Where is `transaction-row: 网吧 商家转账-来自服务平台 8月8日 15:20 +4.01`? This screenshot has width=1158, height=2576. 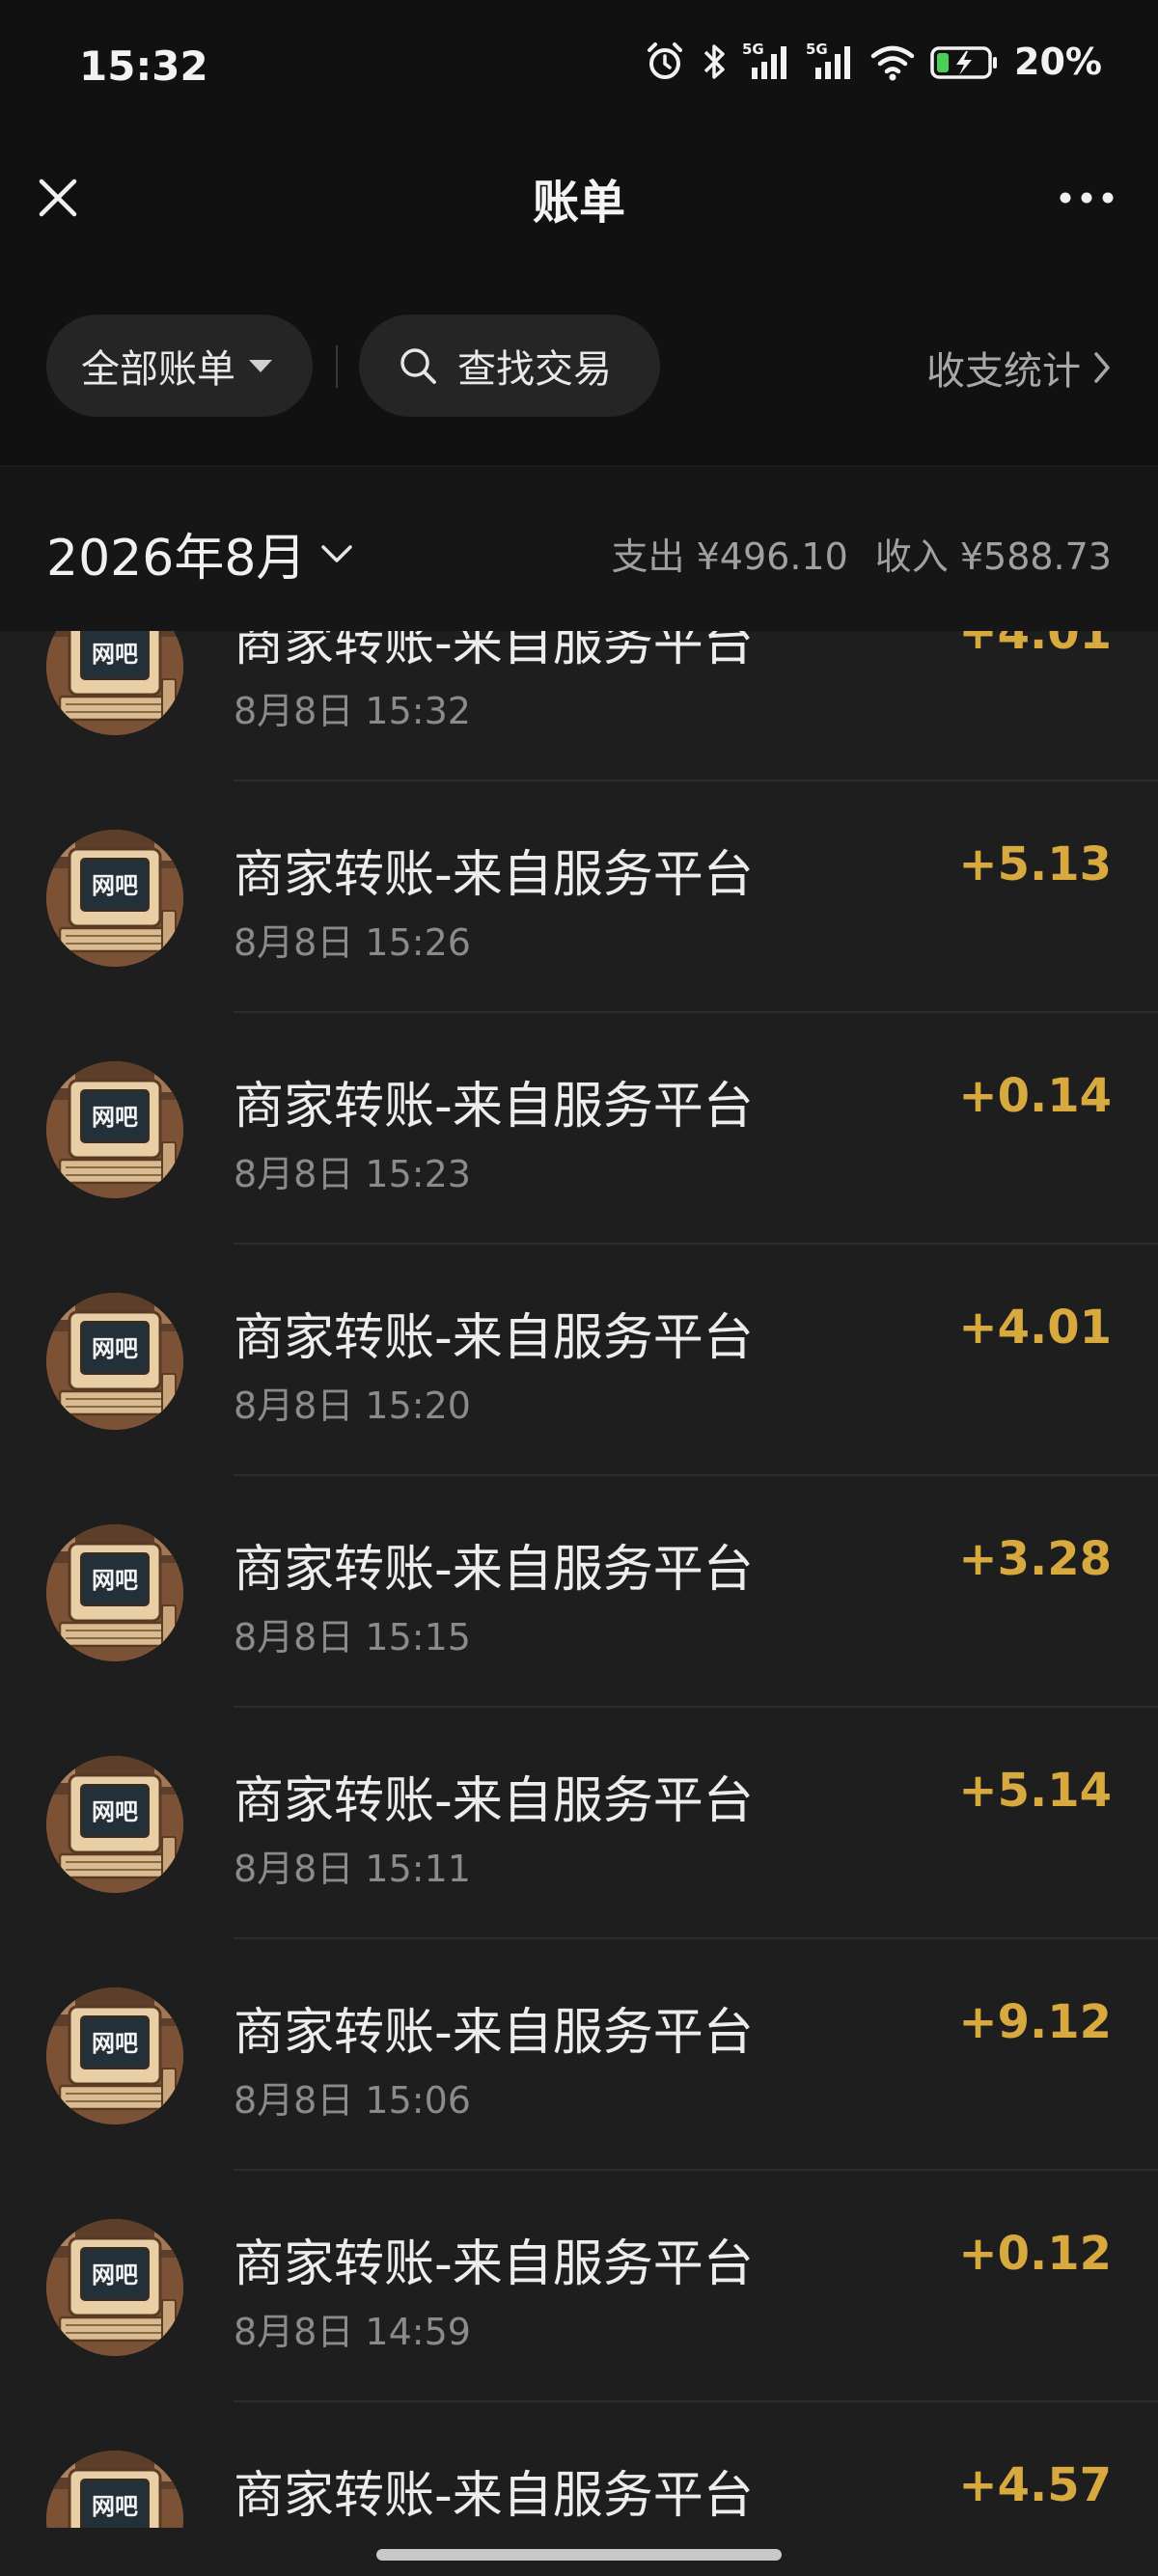 transaction-row: 网吧 商家转账-来自服务平台 8月8日 15:20 +4.01 is located at coordinates (579, 1360).